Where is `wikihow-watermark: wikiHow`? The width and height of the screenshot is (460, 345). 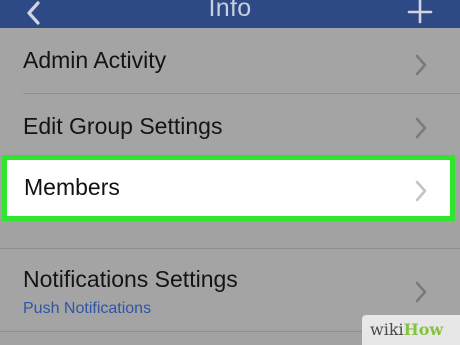 wikihow-watermark: wikiHow is located at coordinates (411, 330).